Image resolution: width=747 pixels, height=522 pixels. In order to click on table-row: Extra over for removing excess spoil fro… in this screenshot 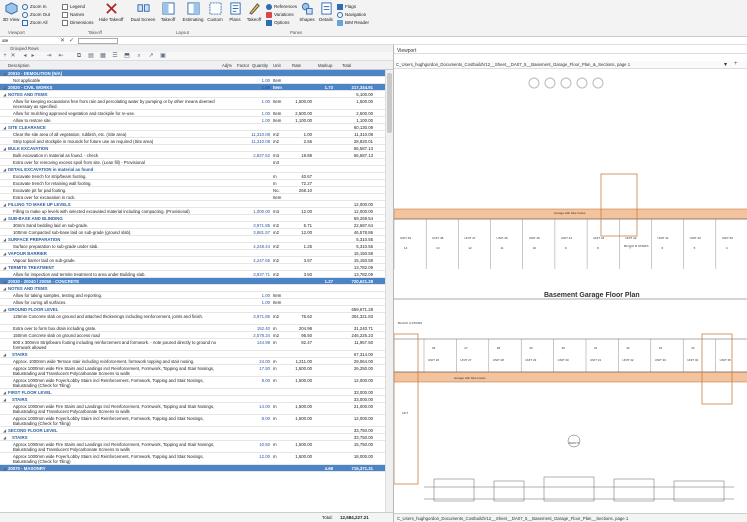, I will do `click(192, 162)`.